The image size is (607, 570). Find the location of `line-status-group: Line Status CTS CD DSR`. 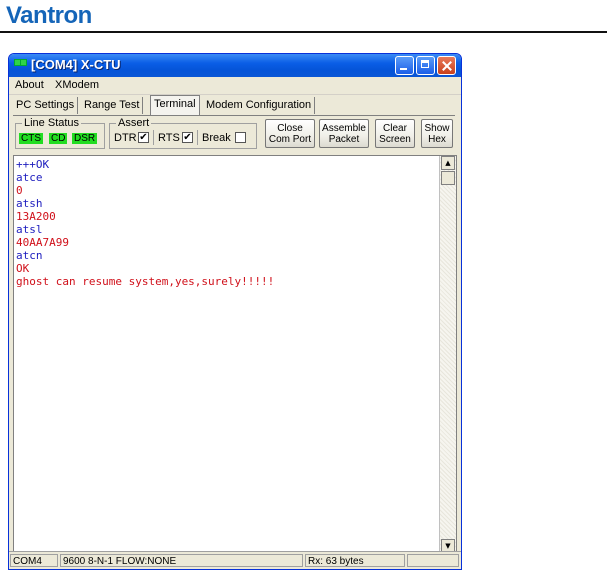

line-status-group: Line Status CTS CD DSR is located at coordinates (60, 133).